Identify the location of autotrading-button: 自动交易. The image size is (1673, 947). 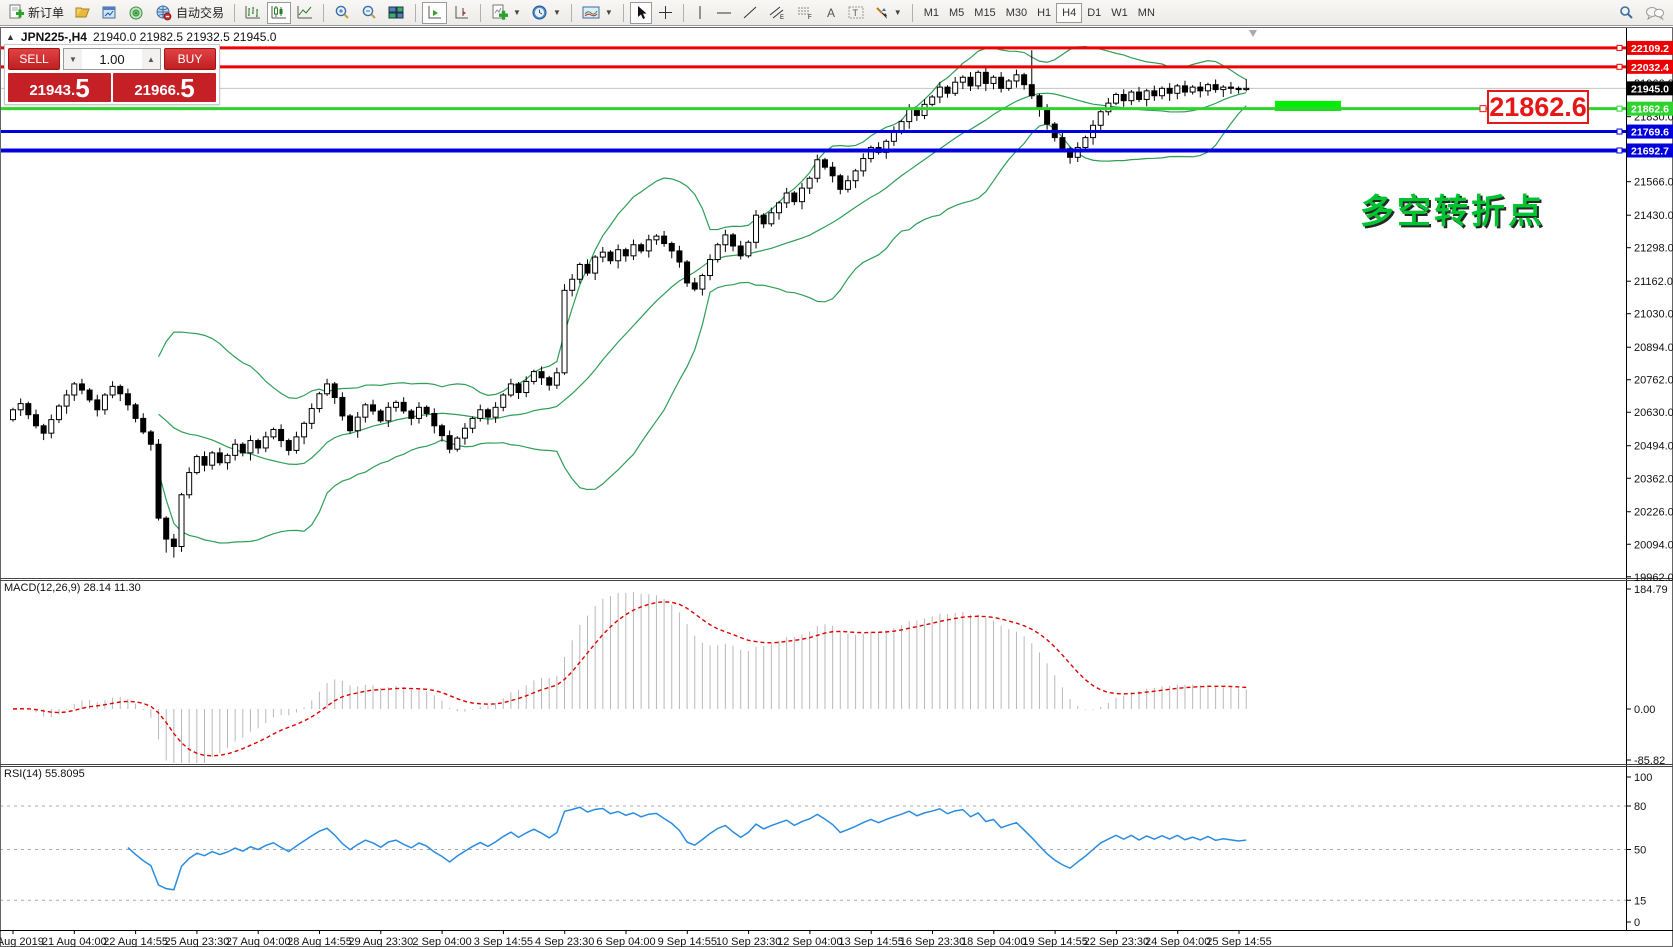
(189, 13).